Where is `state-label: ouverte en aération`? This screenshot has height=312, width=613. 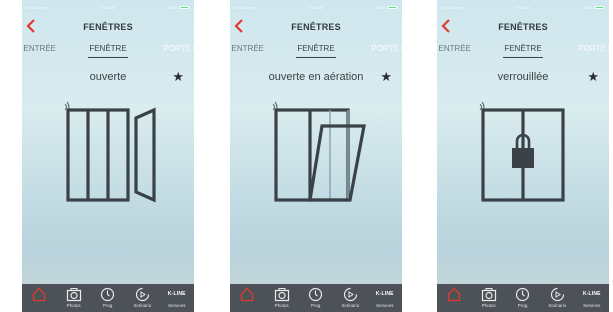
state-label: ouverte en aération is located at coordinates (316, 77).